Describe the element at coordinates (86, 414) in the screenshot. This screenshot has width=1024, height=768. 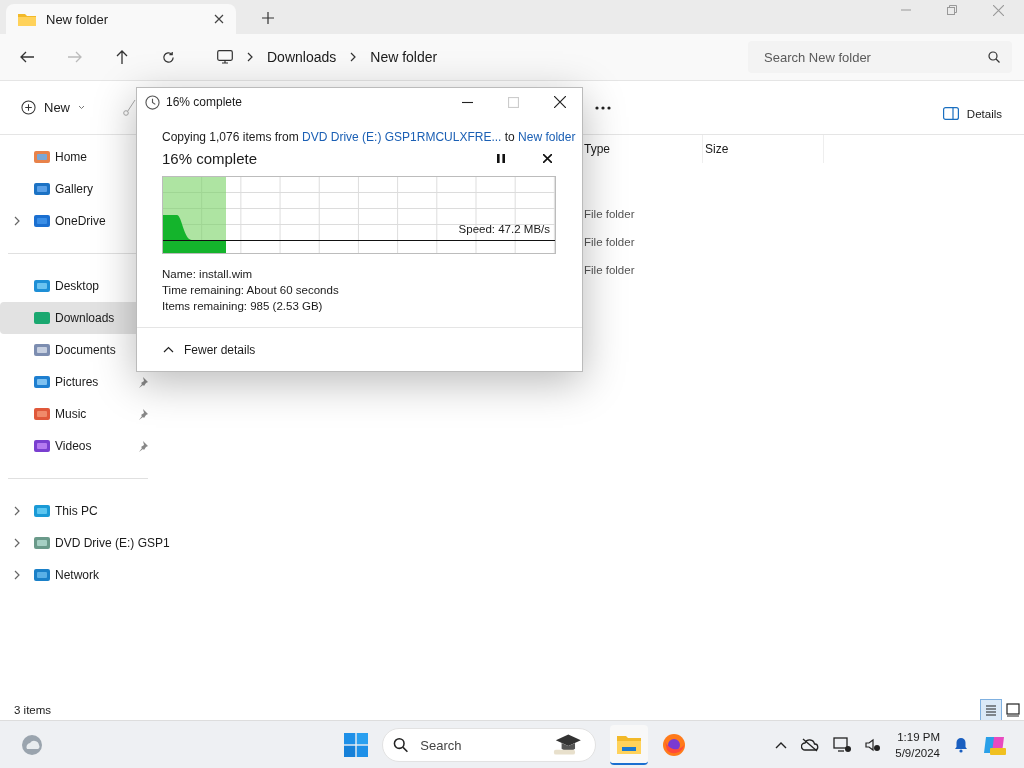
I see `sidebar-item: Music` at that location.